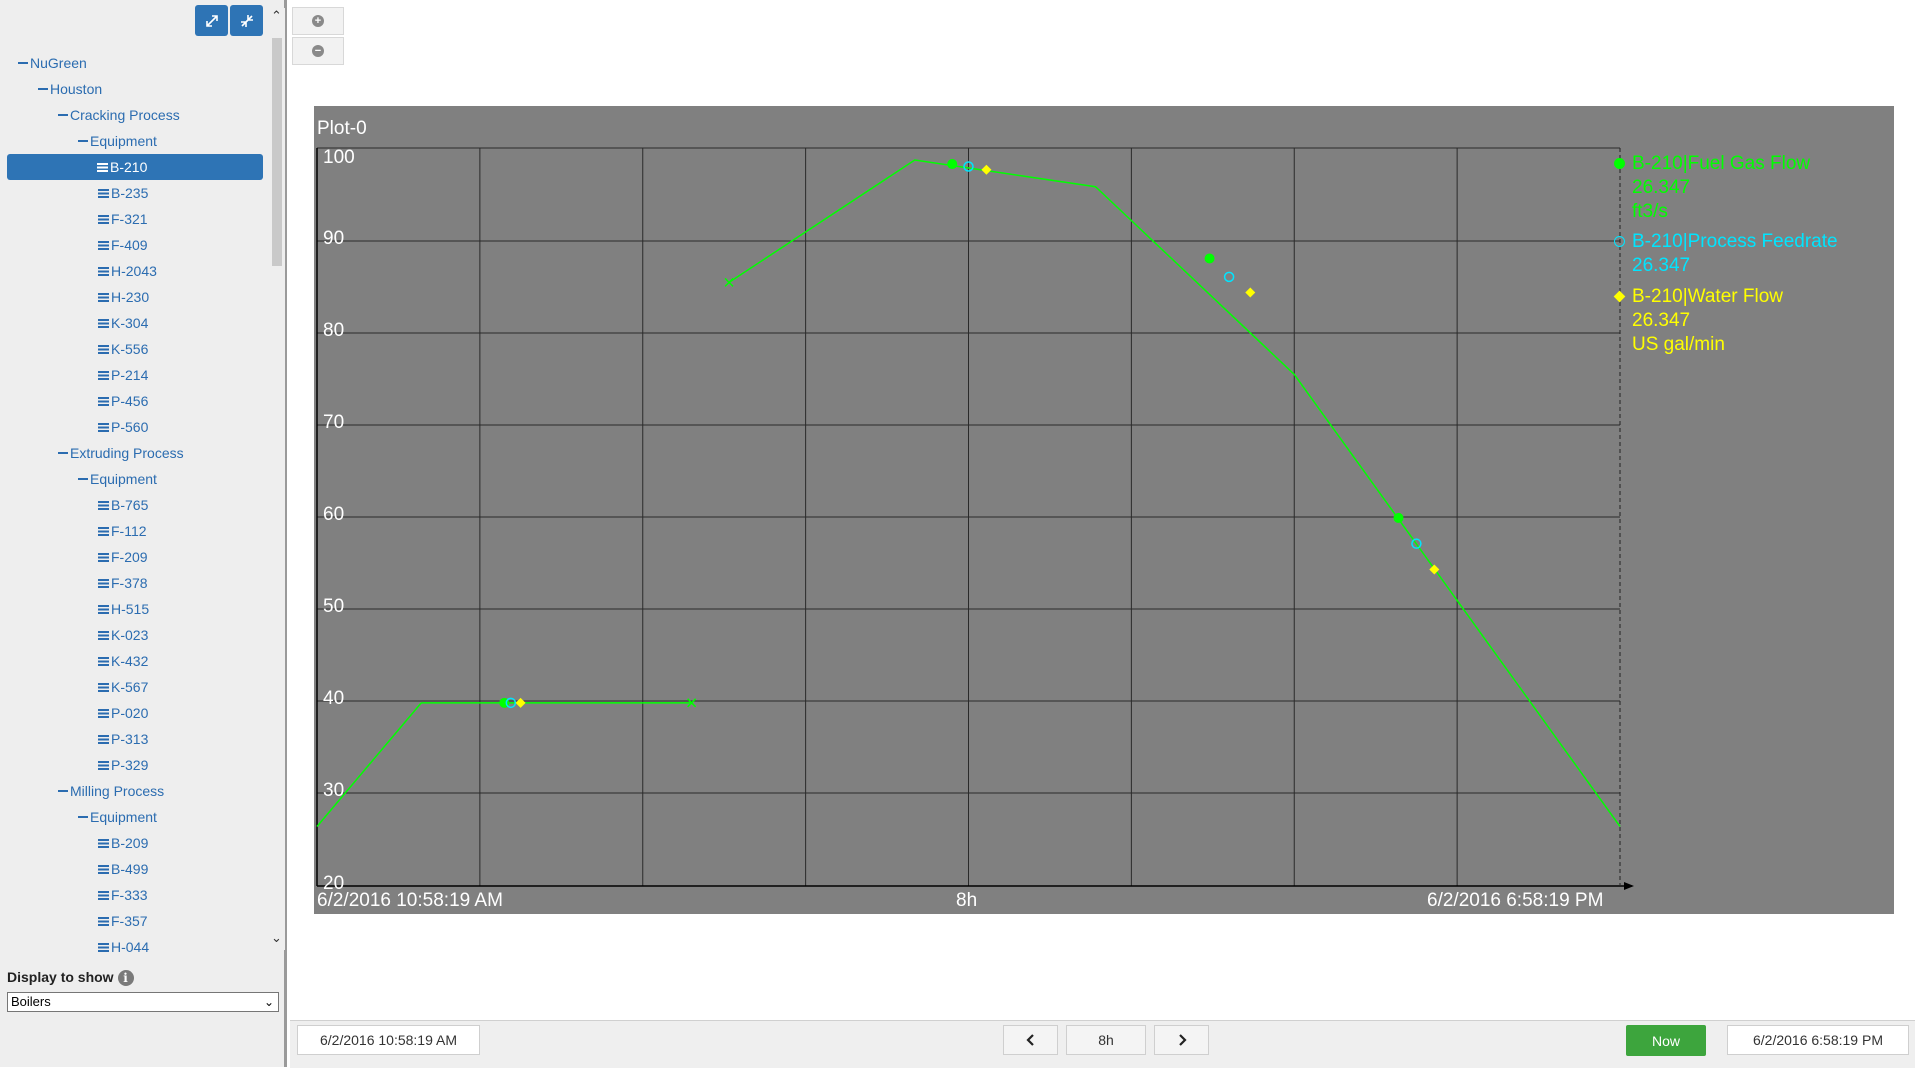 This screenshot has width=1915, height=1068. Describe the element at coordinates (135, 167) in the screenshot. I see `tree-item-b-210: B-210` at that location.